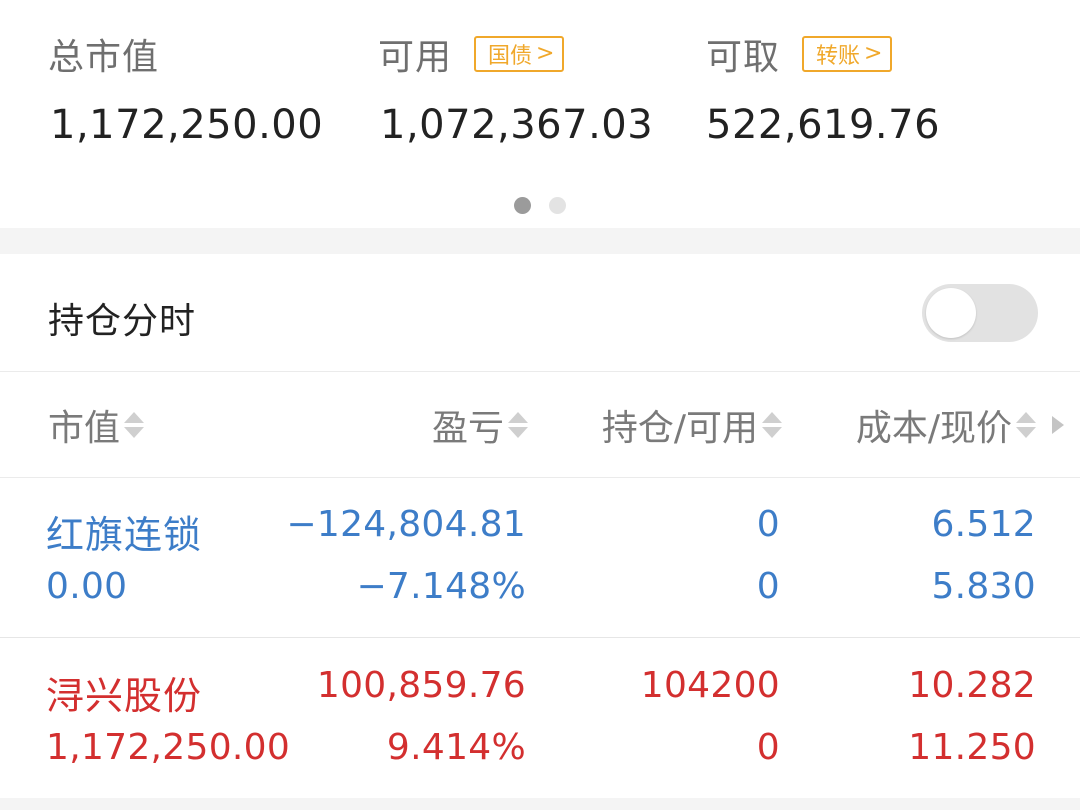  What do you see at coordinates (456, 747) in the screenshot?
I see `profit-loss-percent: 9.414%` at bounding box center [456, 747].